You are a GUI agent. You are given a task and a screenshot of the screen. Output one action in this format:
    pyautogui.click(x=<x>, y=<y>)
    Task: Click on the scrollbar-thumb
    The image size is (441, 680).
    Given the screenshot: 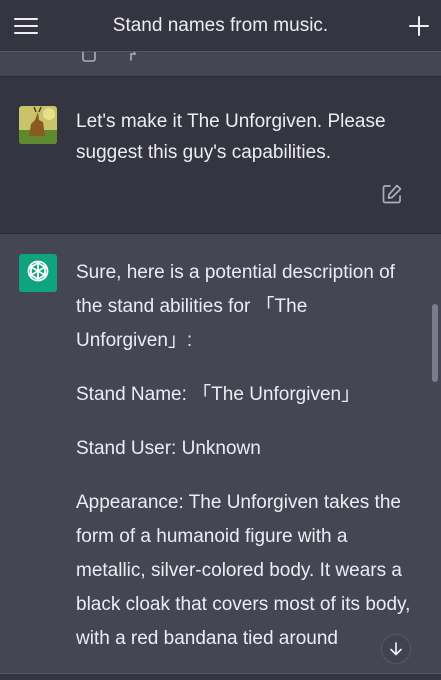 What is the action you would take?
    pyautogui.click(x=435, y=343)
    